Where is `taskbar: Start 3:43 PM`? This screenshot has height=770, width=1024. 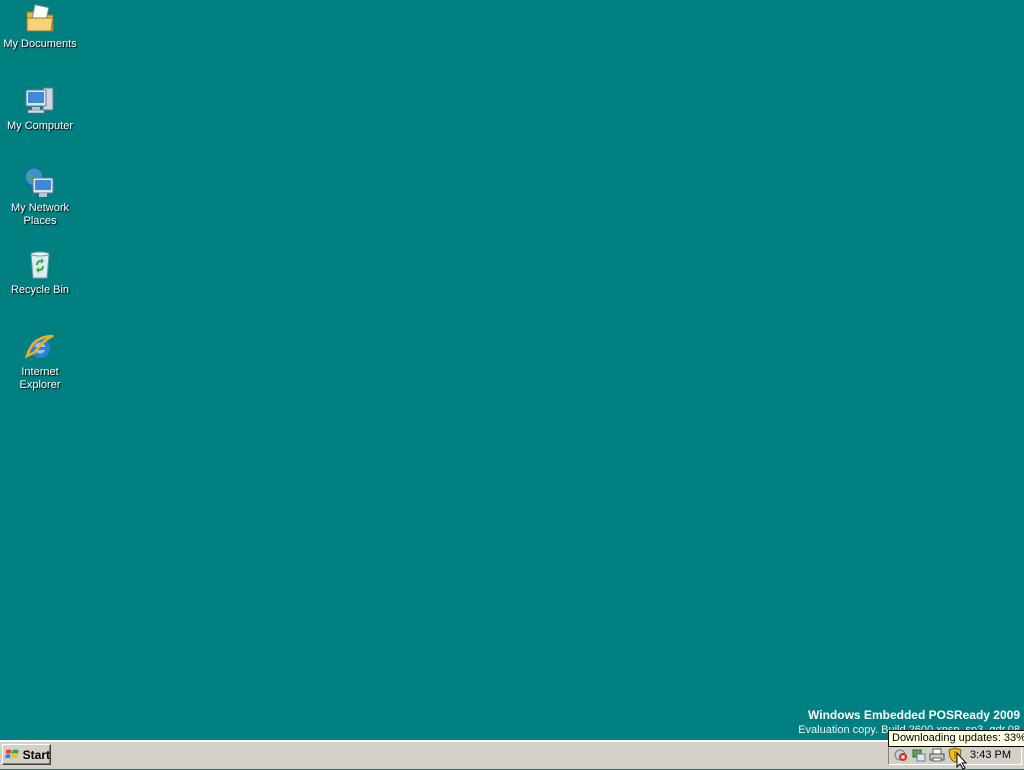 taskbar: Start 3:43 PM is located at coordinates (512, 754).